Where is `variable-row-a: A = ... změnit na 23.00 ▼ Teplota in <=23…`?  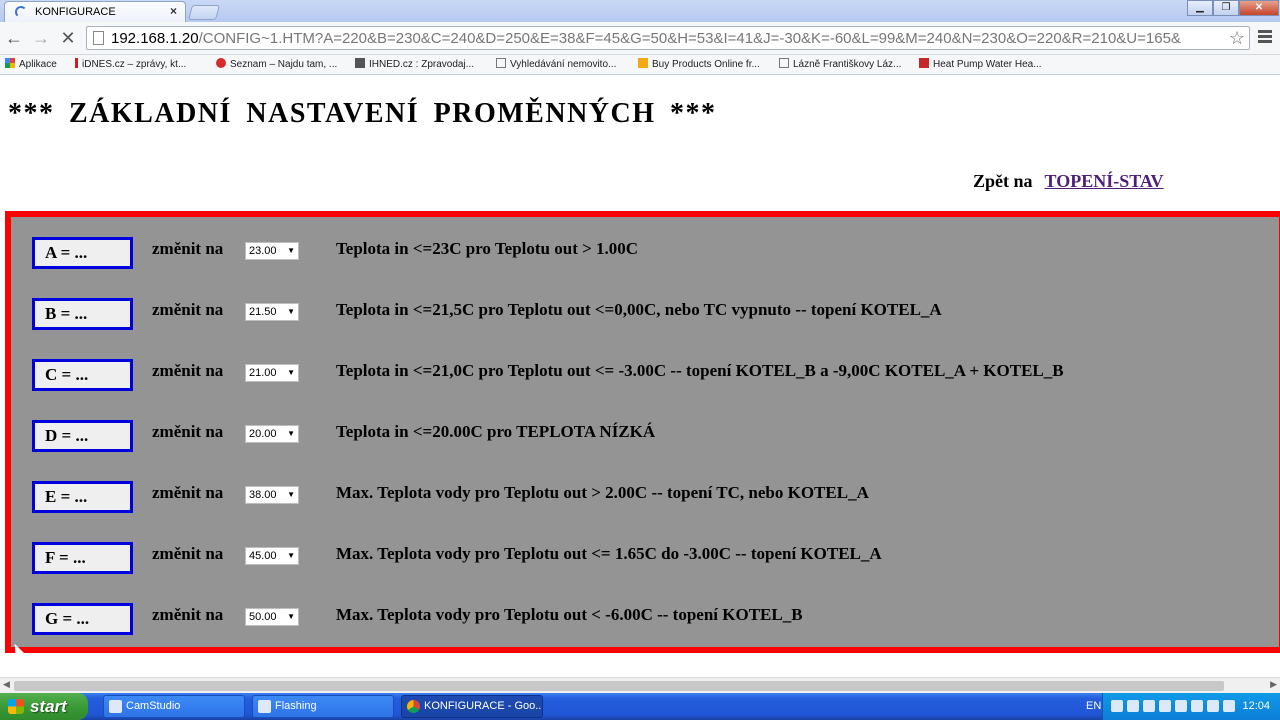 variable-row-a: A = ... změnit na 23.00 ▼ Teplota in <=23… is located at coordinates (645, 257).